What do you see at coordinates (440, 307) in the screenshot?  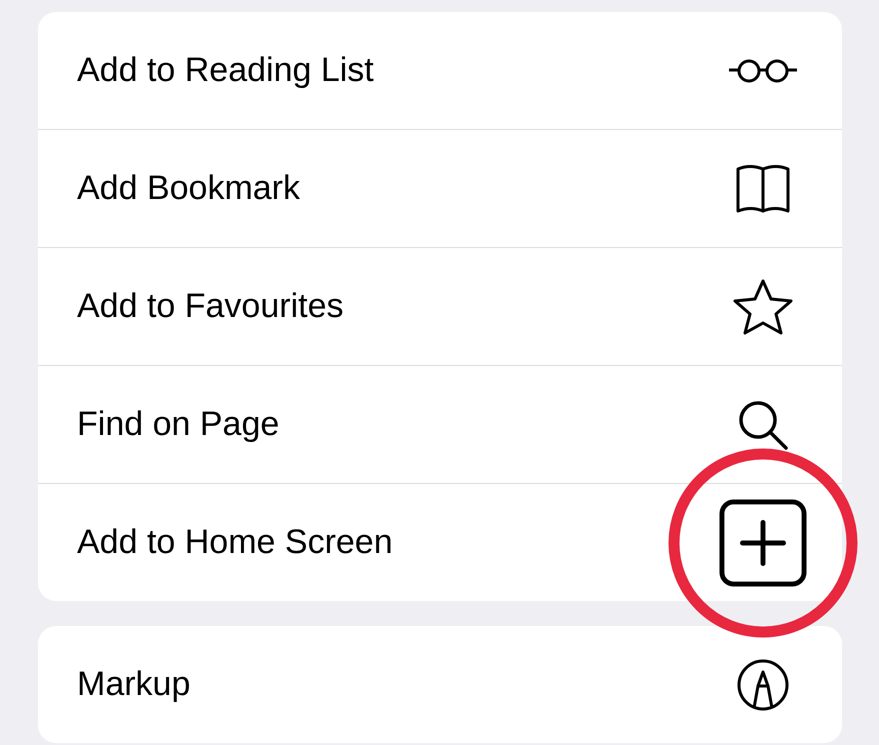 I see `menu-item: Add to Favourites` at bounding box center [440, 307].